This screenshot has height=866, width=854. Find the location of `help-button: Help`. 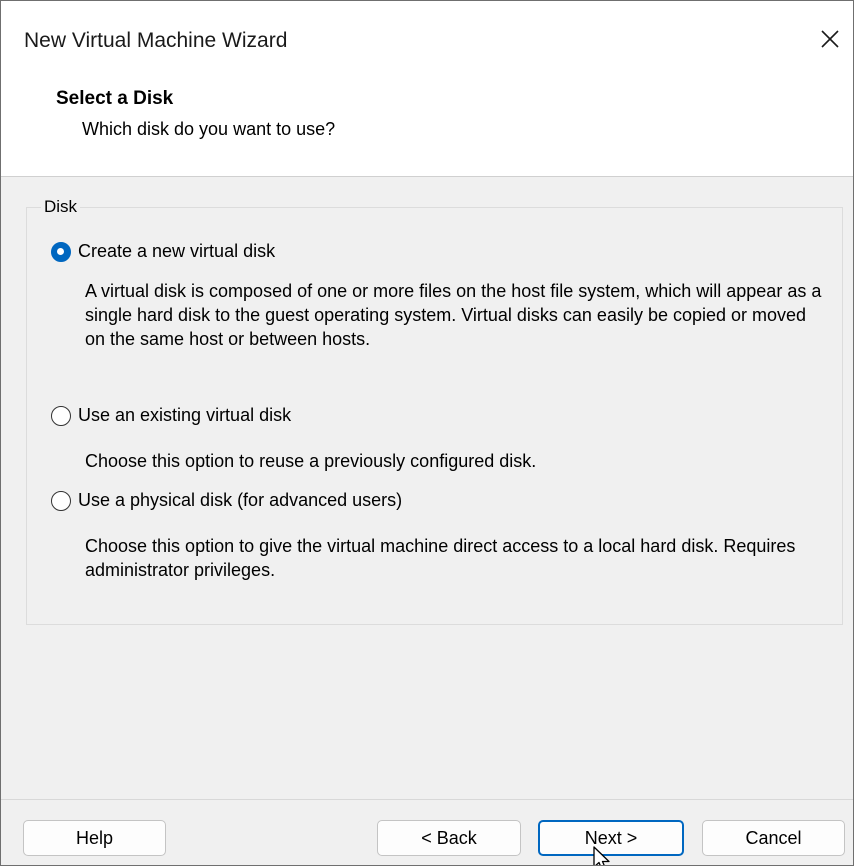

help-button: Help is located at coordinates (94, 838).